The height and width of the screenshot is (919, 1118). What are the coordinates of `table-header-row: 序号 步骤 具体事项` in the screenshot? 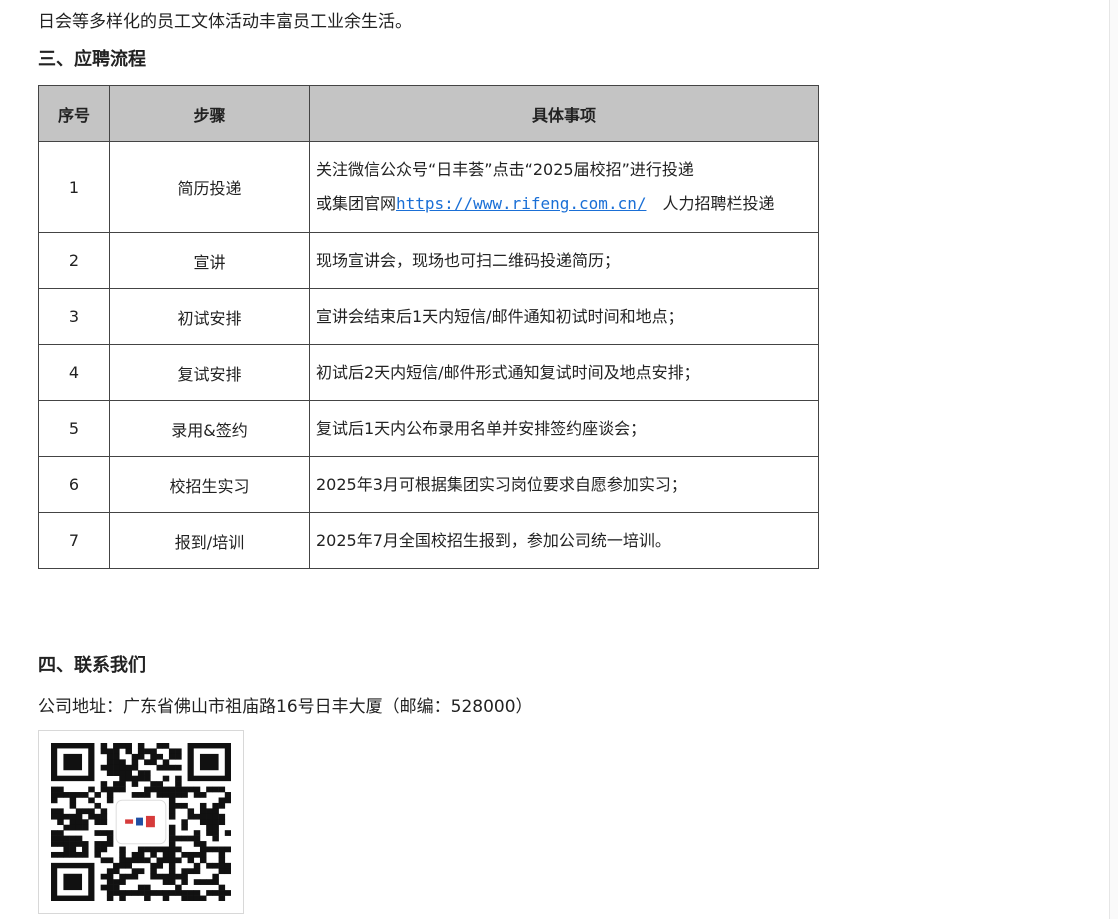 It's located at (428, 113).